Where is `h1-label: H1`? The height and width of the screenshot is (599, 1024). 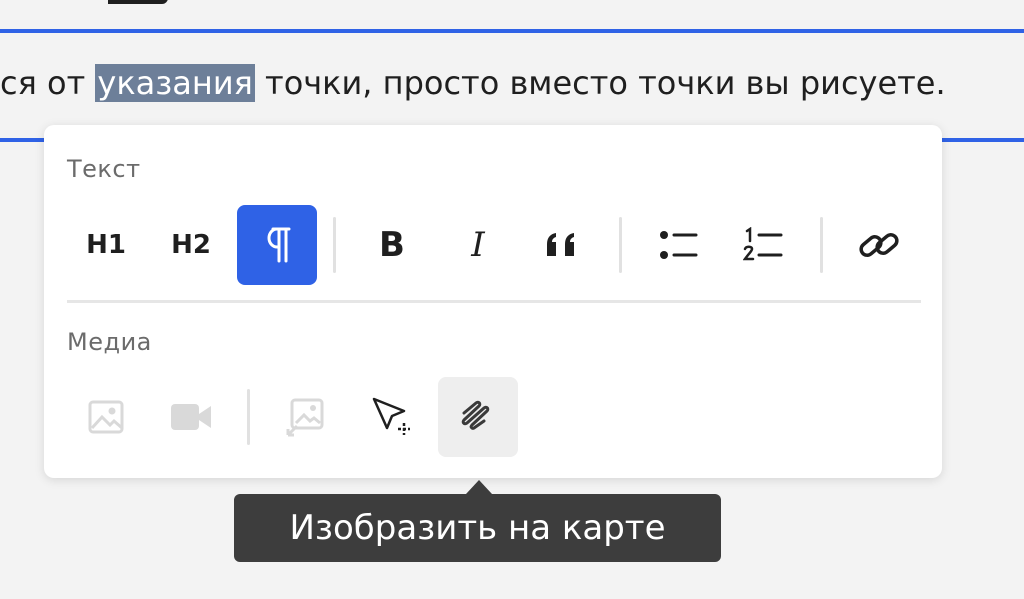
h1-label: H1 is located at coordinates (106, 245).